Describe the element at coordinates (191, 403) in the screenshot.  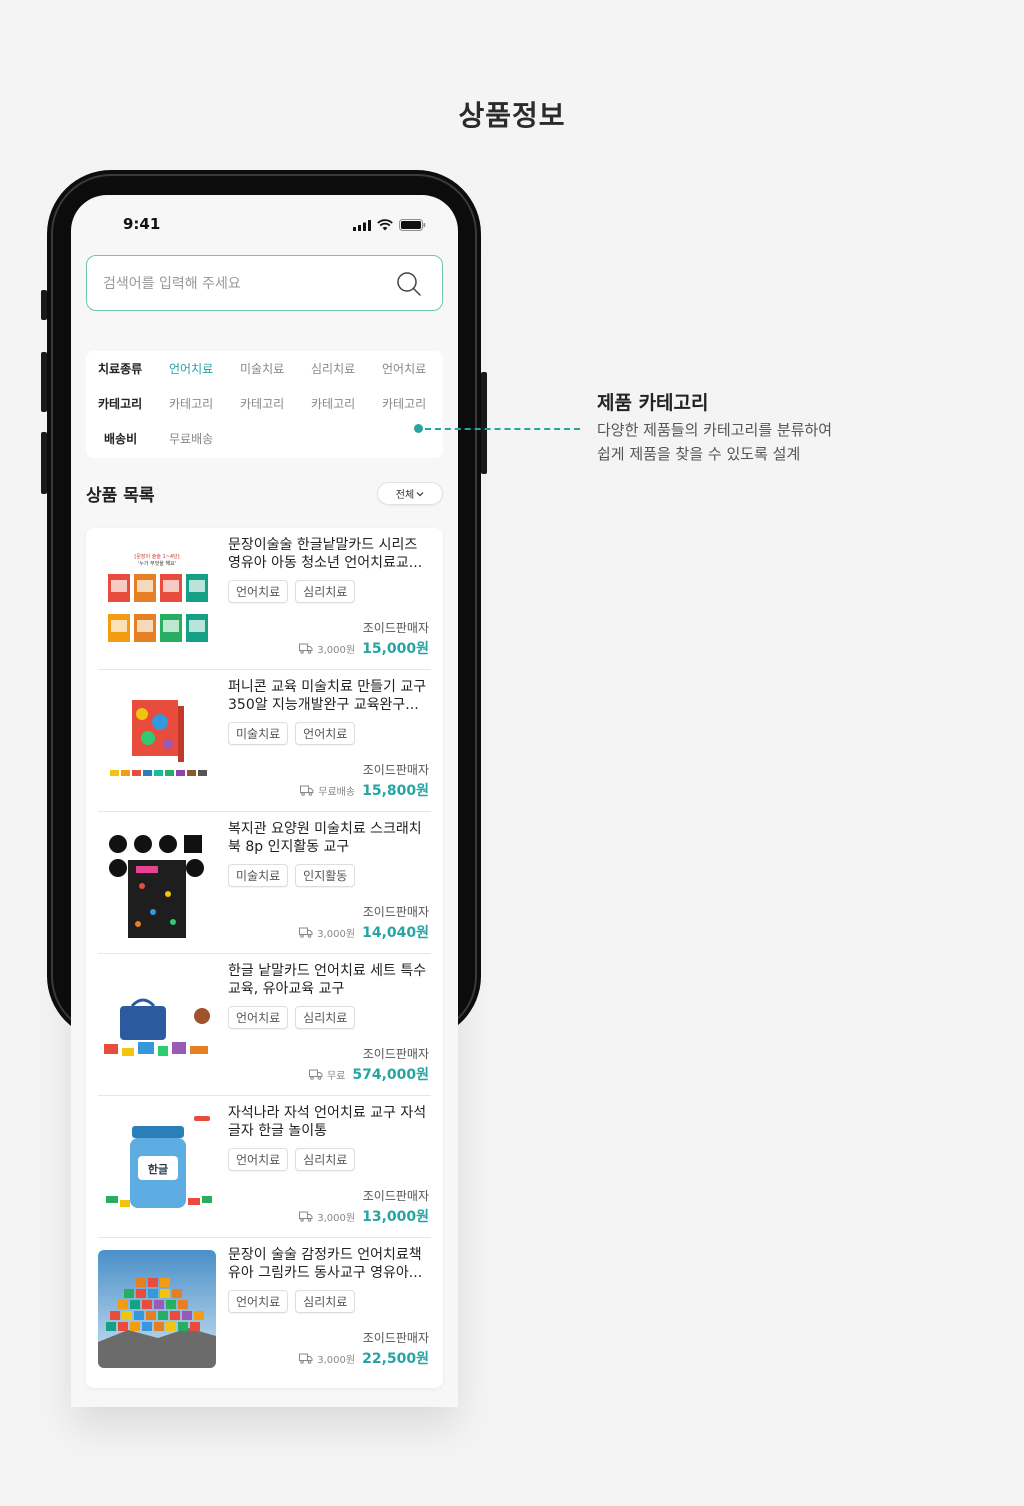
I see `filter-chip-category-1: 카테고리` at that location.